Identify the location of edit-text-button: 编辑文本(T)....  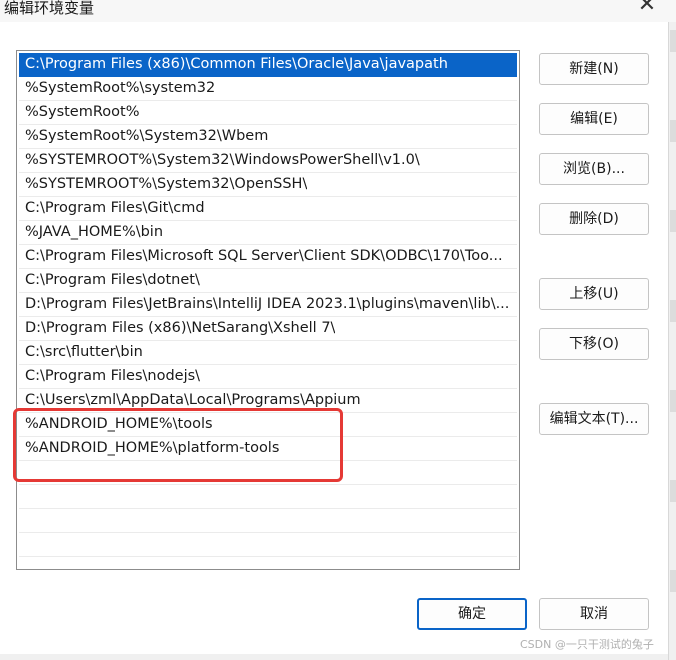
(594, 419).